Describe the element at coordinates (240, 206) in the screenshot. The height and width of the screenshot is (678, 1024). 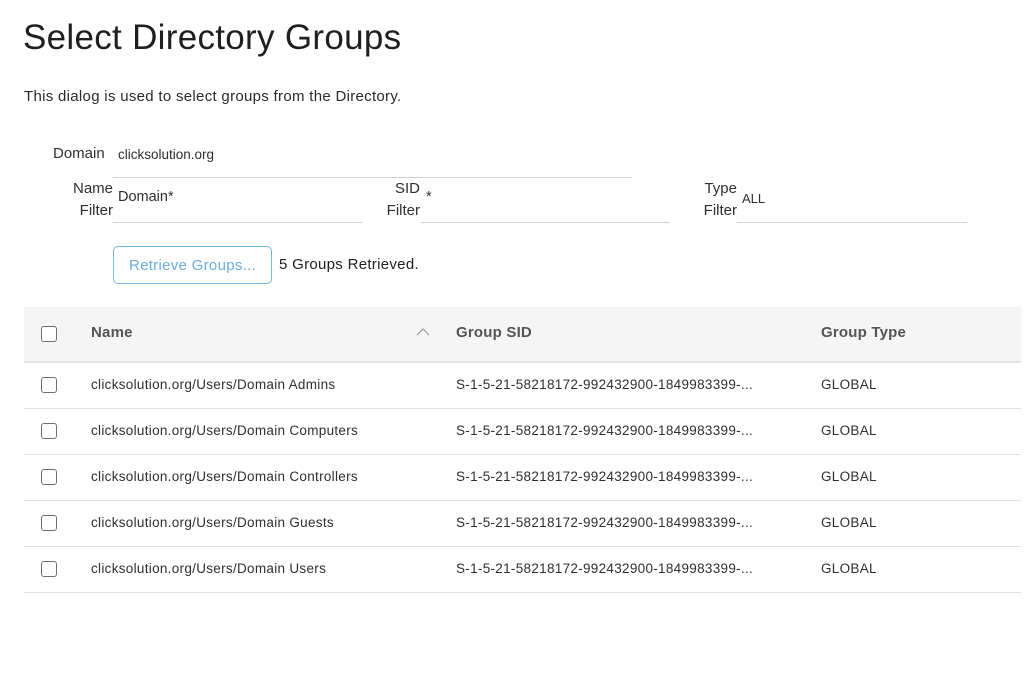
I see `name-filter-field` at that location.